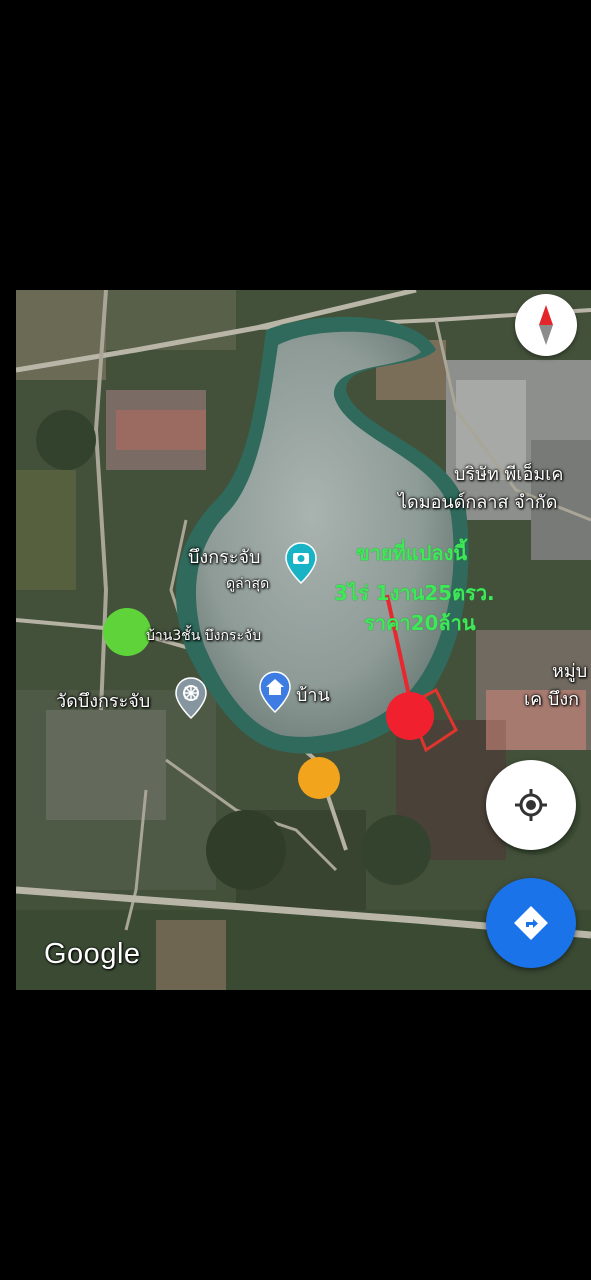 The height and width of the screenshot is (1280, 591). I want to click on sale-text-line2: 3ไร่ 1งาน25ตรว., so click(414, 593).